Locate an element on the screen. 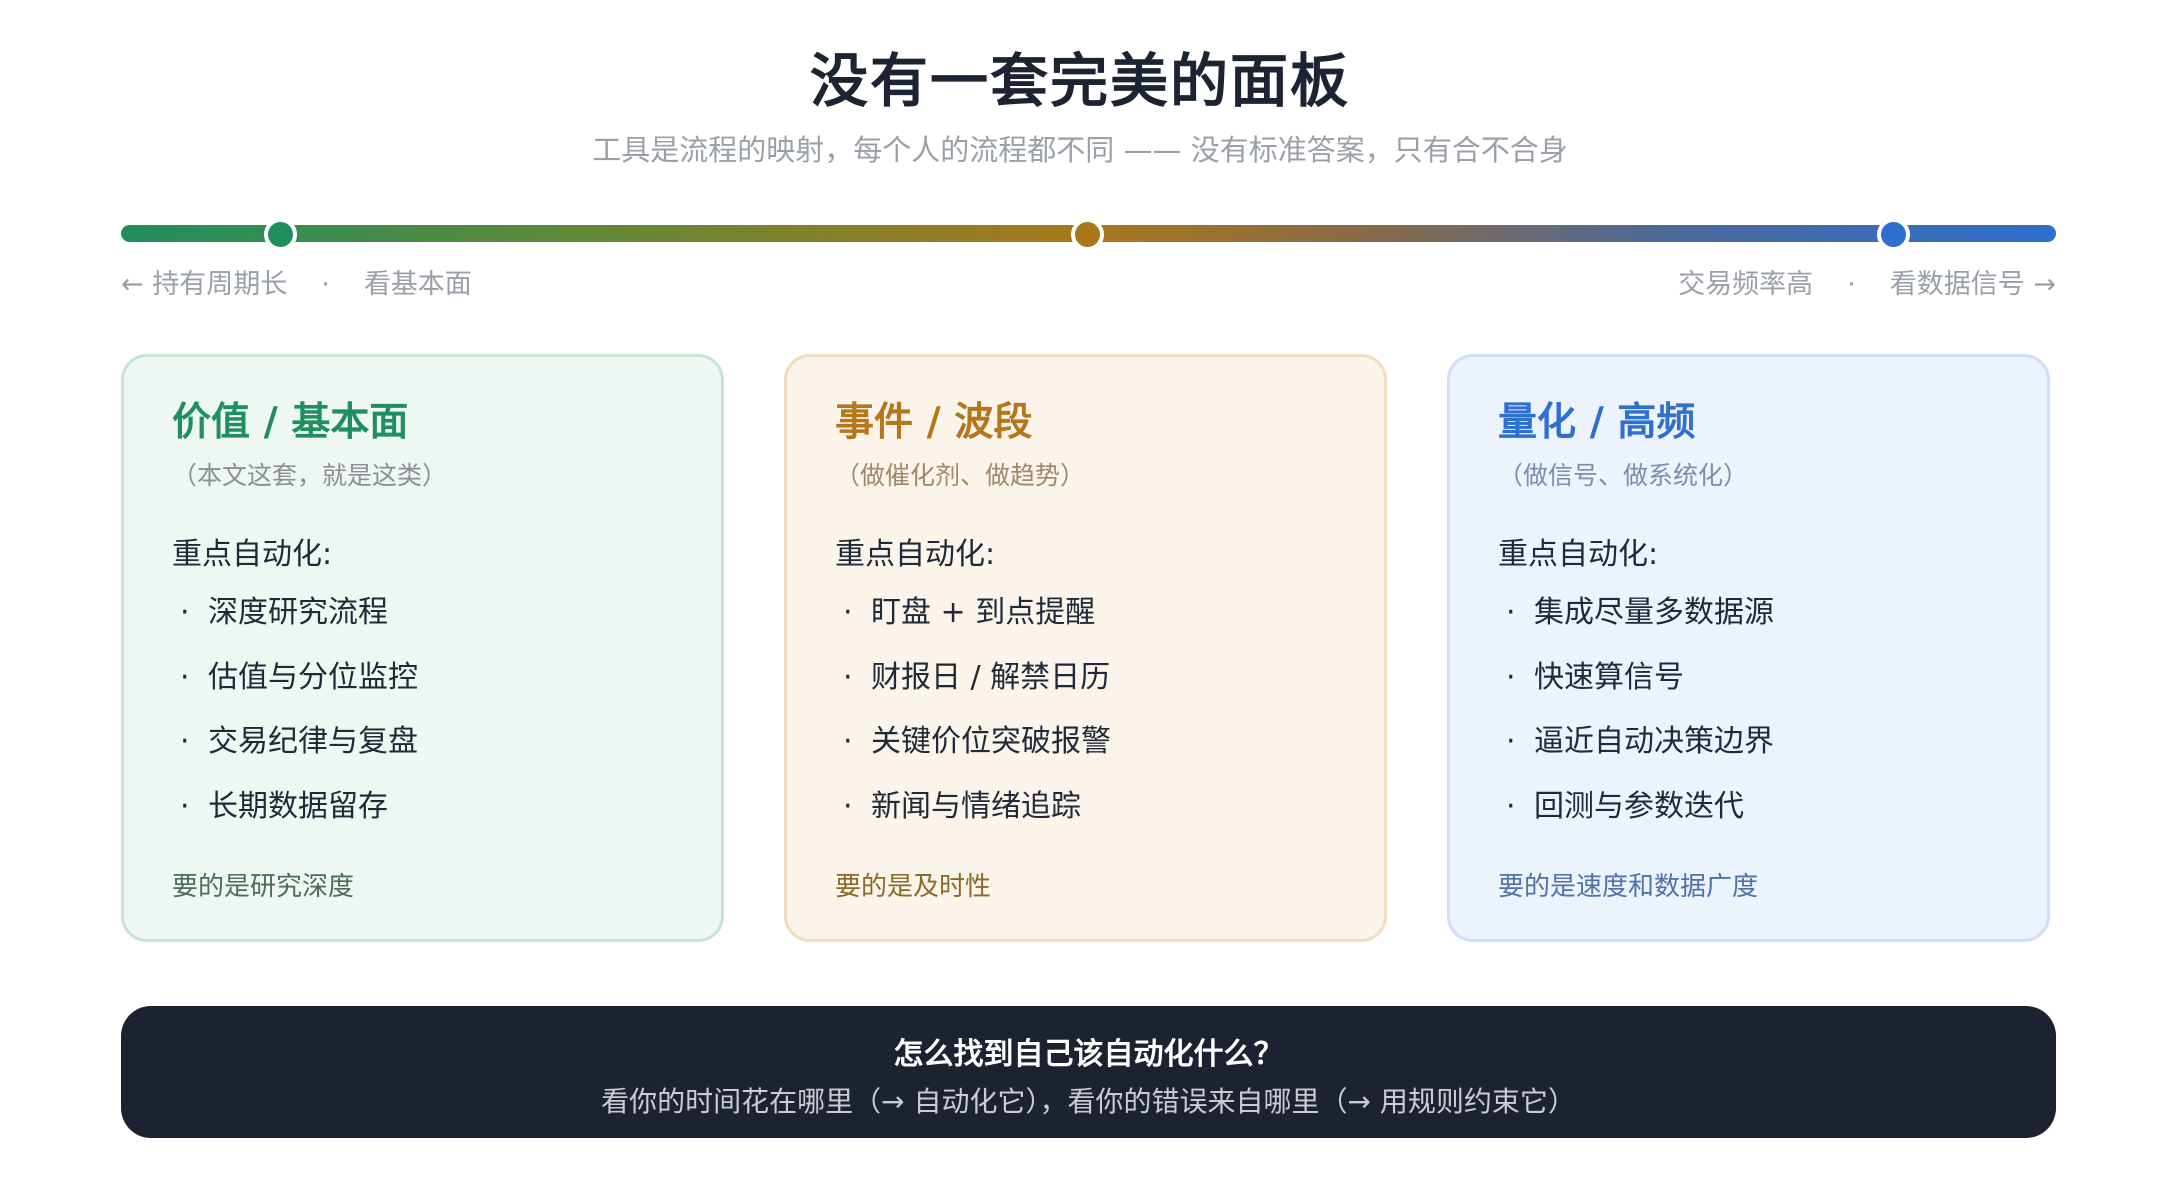 The image size is (2160, 1200). scale-left-b: 看基本面 is located at coordinates (417, 284).